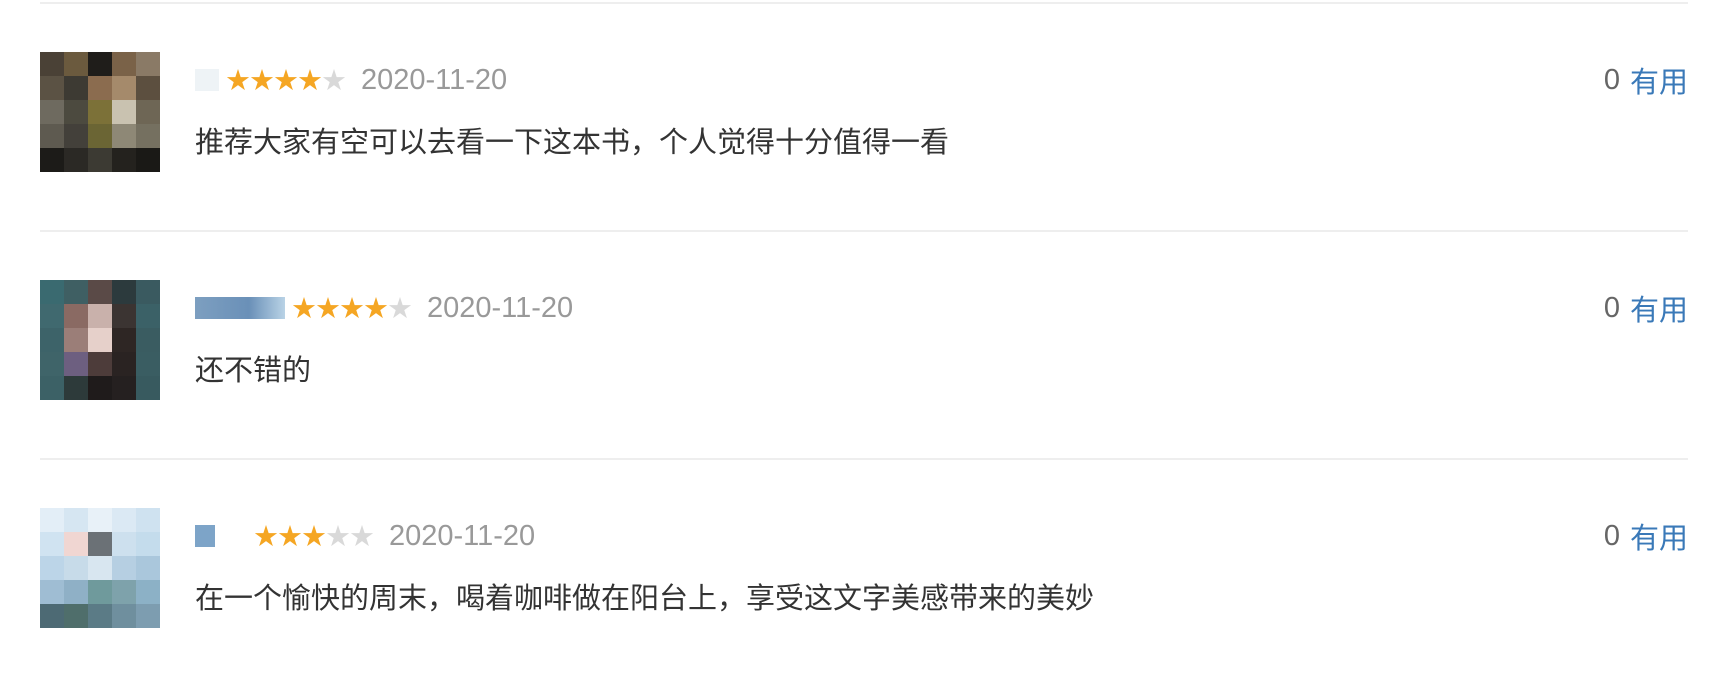 Image resolution: width=1728 pixels, height=674 pixels. What do you see at coordinates (572, 142) in the screenshot?
I see `review-comment: 推荐大家有空可以去看一下这本书，个人觉得十分值得一看` at bounding box center [572, 142].